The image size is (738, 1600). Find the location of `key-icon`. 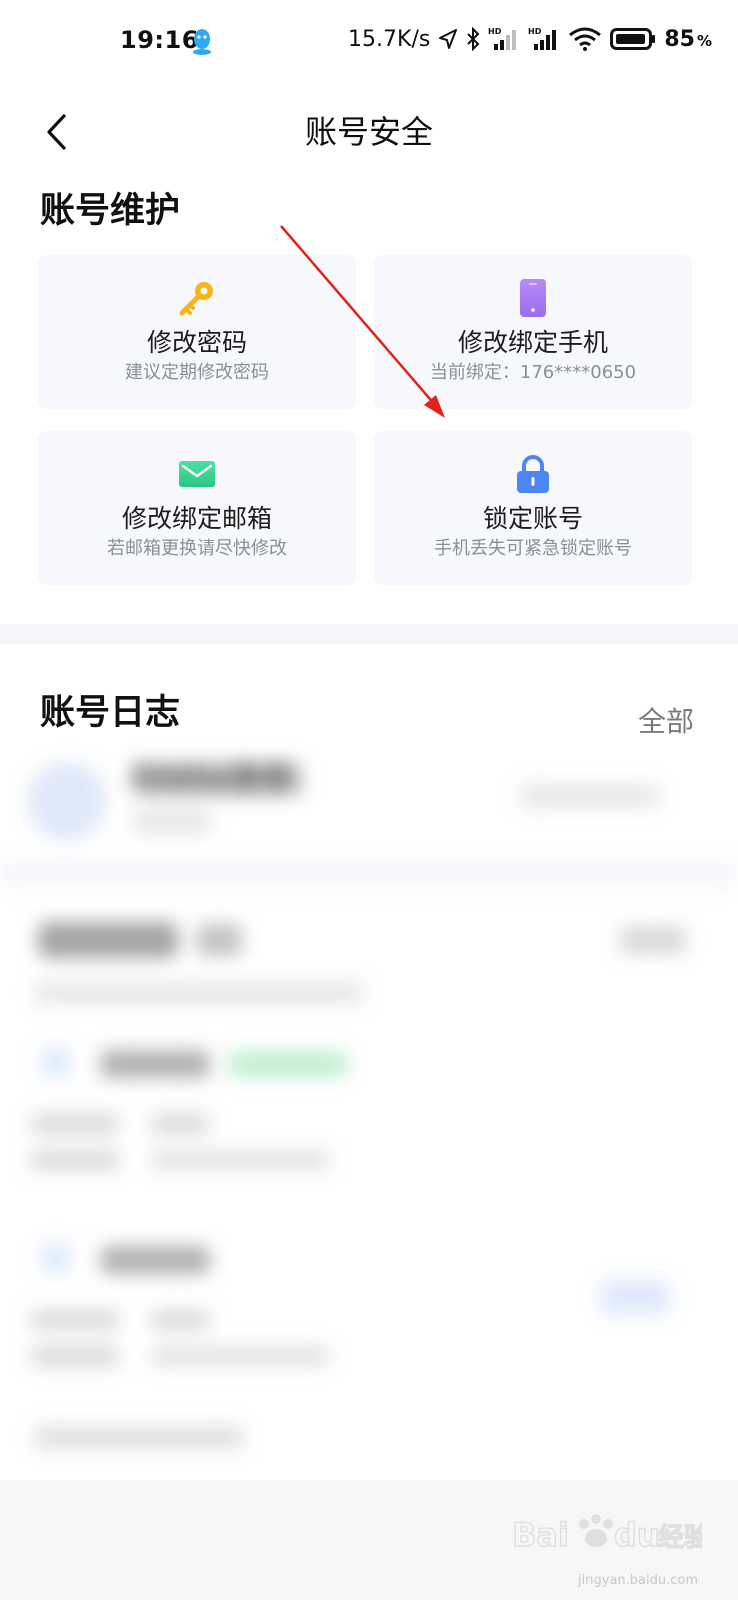

key-icon is located at coordinates (197, 298).